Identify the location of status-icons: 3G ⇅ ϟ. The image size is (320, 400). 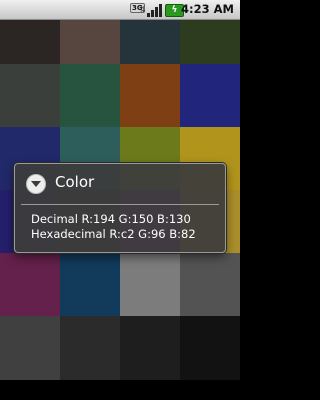
(157, 10).